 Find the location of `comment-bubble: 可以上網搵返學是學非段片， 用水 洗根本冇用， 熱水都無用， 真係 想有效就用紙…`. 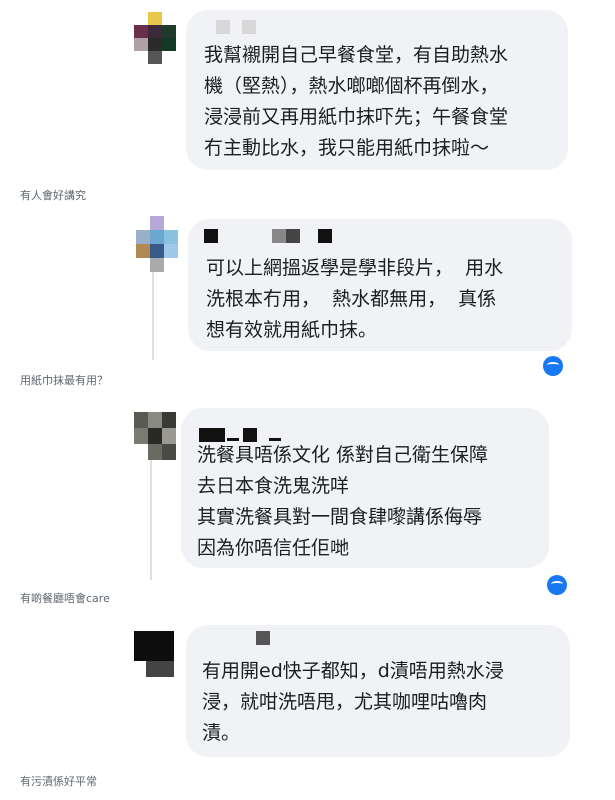

comment-bubble: 可以上網搵返學是學非段片， 用水 洗根本冇用， 熱水都無用， 真係 想有效就用紙… is located at coordinates (380, 285).